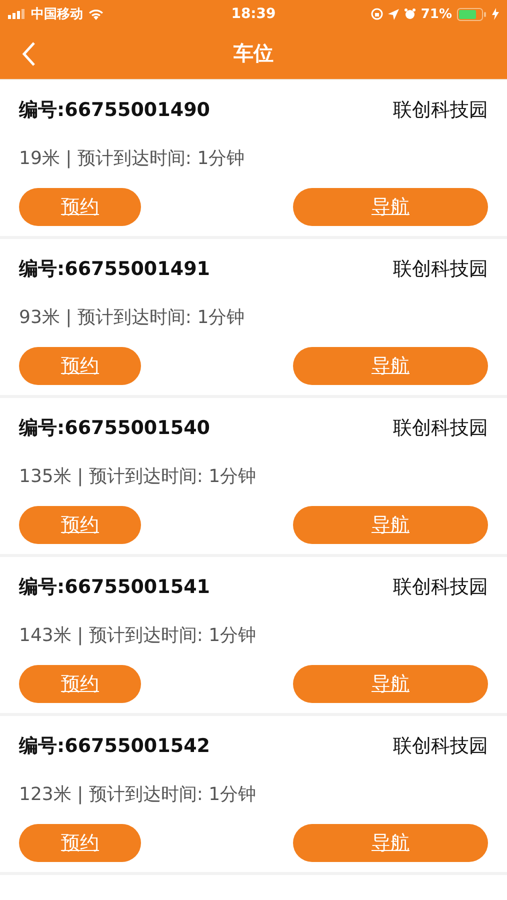 This screenshot has height=900, width=507. Describe the element at coordinates (17, 14) in the screenshot. I see `signal-icon` at that location.